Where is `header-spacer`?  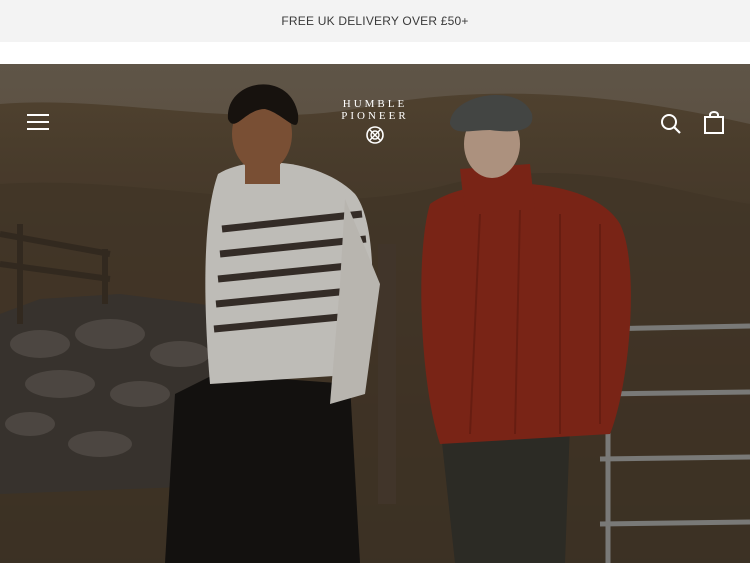
header-spacer is located at coordinates (375, 53).